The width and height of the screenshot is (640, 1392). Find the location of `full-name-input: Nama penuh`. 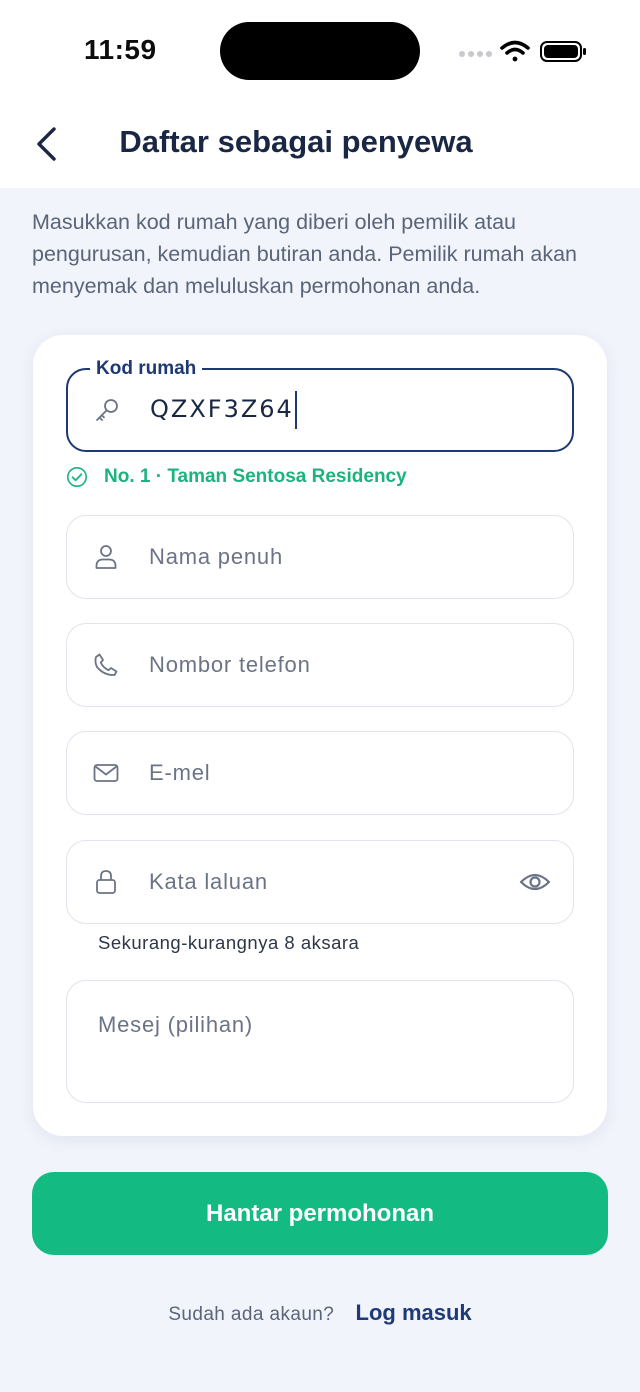

full-name-input: Nama penuh is located at coordinates (320, 557).